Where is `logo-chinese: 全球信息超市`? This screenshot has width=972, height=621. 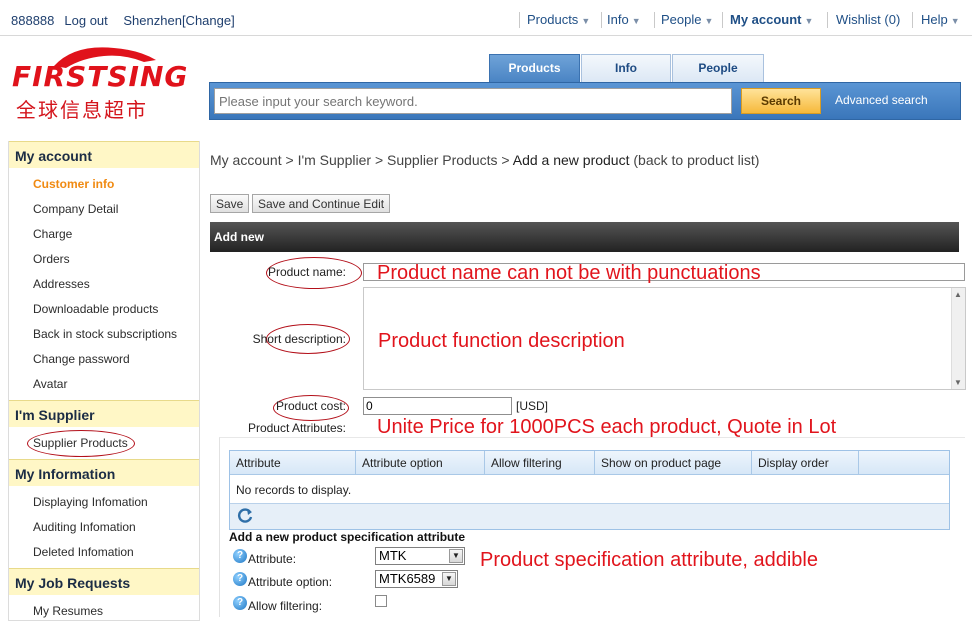 logo-chinese: 全球信息超市 is located at coordinates (82, 110).